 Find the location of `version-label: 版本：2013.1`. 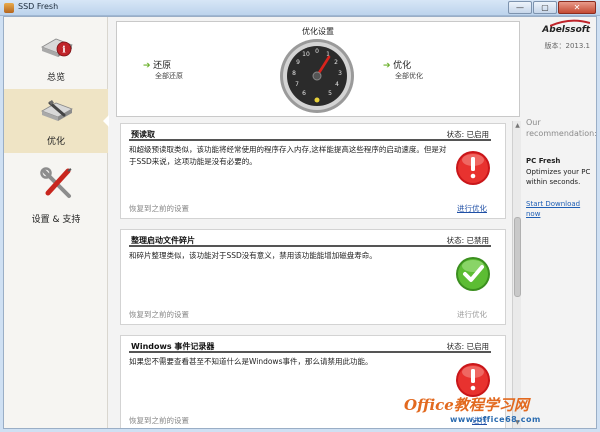

version-label: 版本：2013.1 is located at coordinates (567, 46).